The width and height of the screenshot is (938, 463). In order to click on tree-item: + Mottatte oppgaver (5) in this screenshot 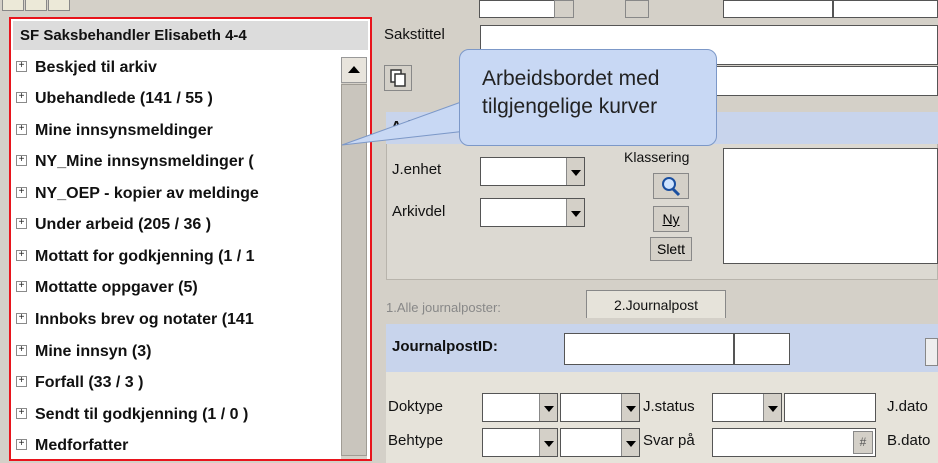, I will do `click(107, 288)`.